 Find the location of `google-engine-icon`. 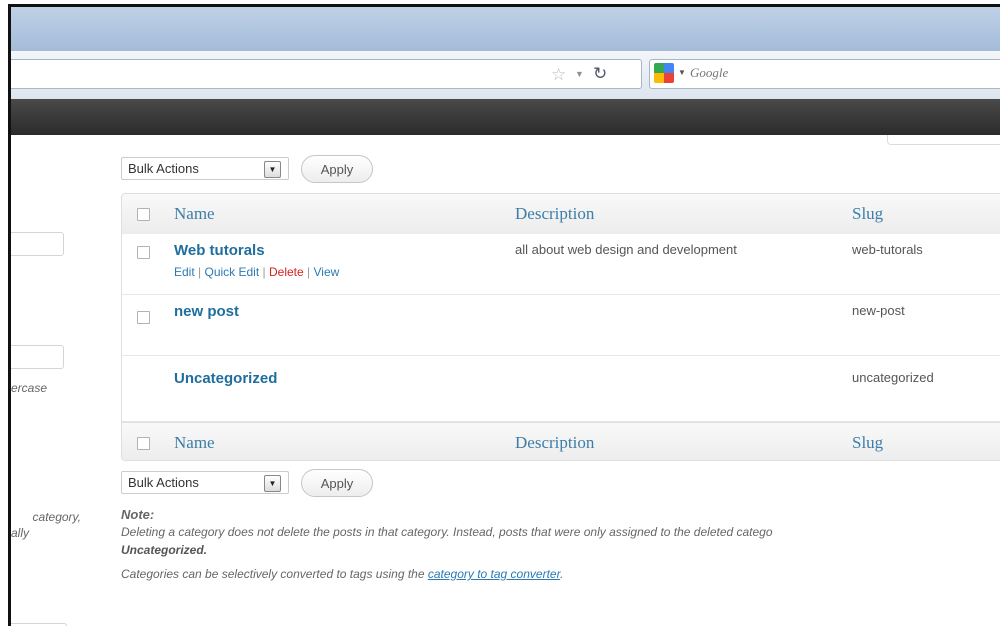

google-engine-icon is located at coordinates (664, 73).